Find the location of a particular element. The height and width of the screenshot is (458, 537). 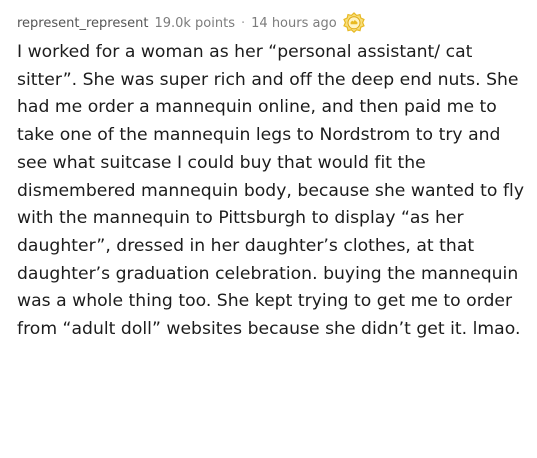

points-count: 19.0k points is located at coordinates (194, 23).